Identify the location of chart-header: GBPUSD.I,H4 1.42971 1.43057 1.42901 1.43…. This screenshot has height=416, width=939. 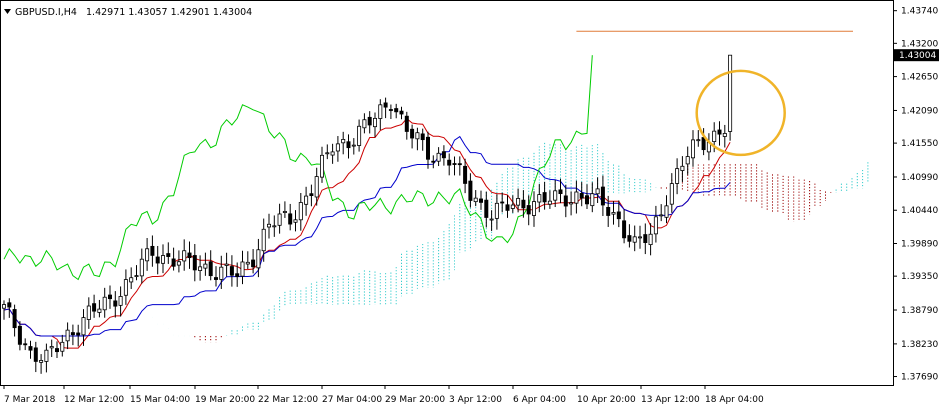
(128, 12).